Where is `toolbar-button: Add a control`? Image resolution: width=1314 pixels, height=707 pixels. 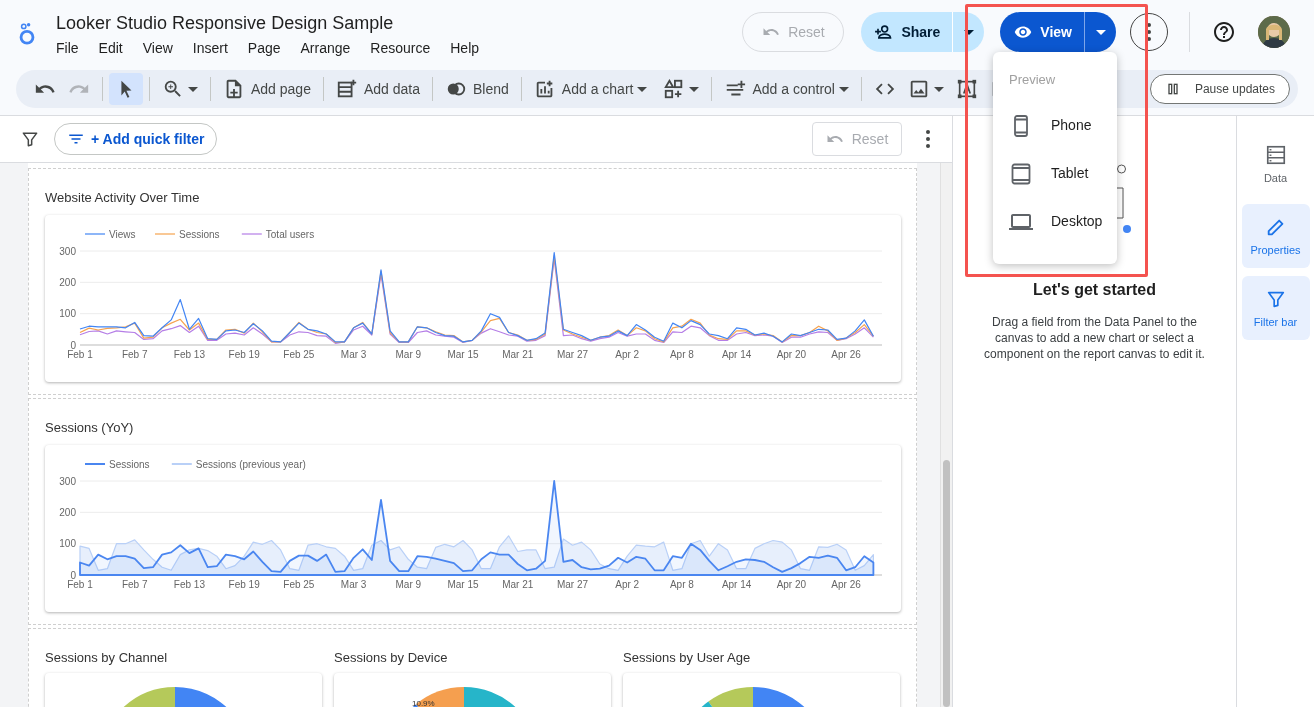 toolbar-button: Add a control is located at coordinates (786, 89).